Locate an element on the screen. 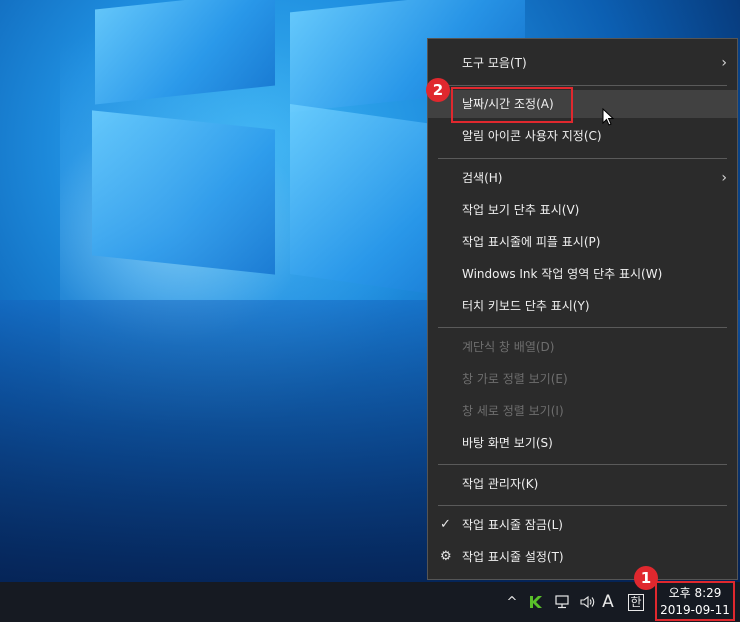  checkmark-icon: ✓ is located at coordinates (445, 524).